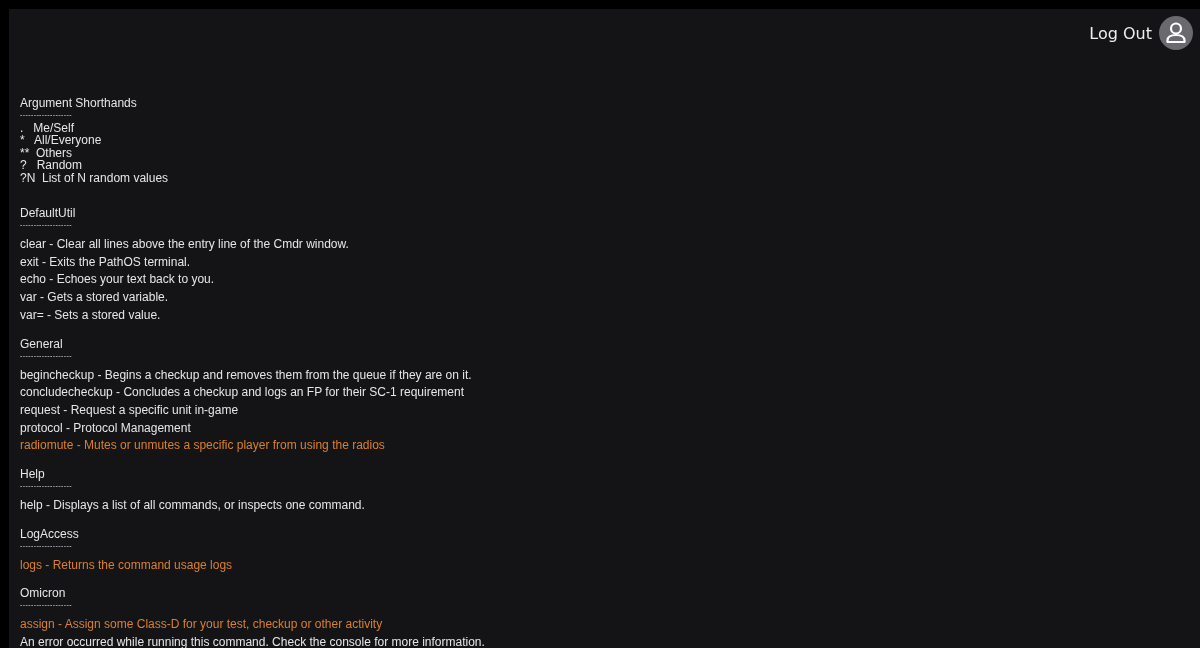 The height and width of the screenshot is (648, 1200). Describe the element at coordinates (47, 128) in the screenshot. I see `shorthand-line: . Me/Self` at that location.